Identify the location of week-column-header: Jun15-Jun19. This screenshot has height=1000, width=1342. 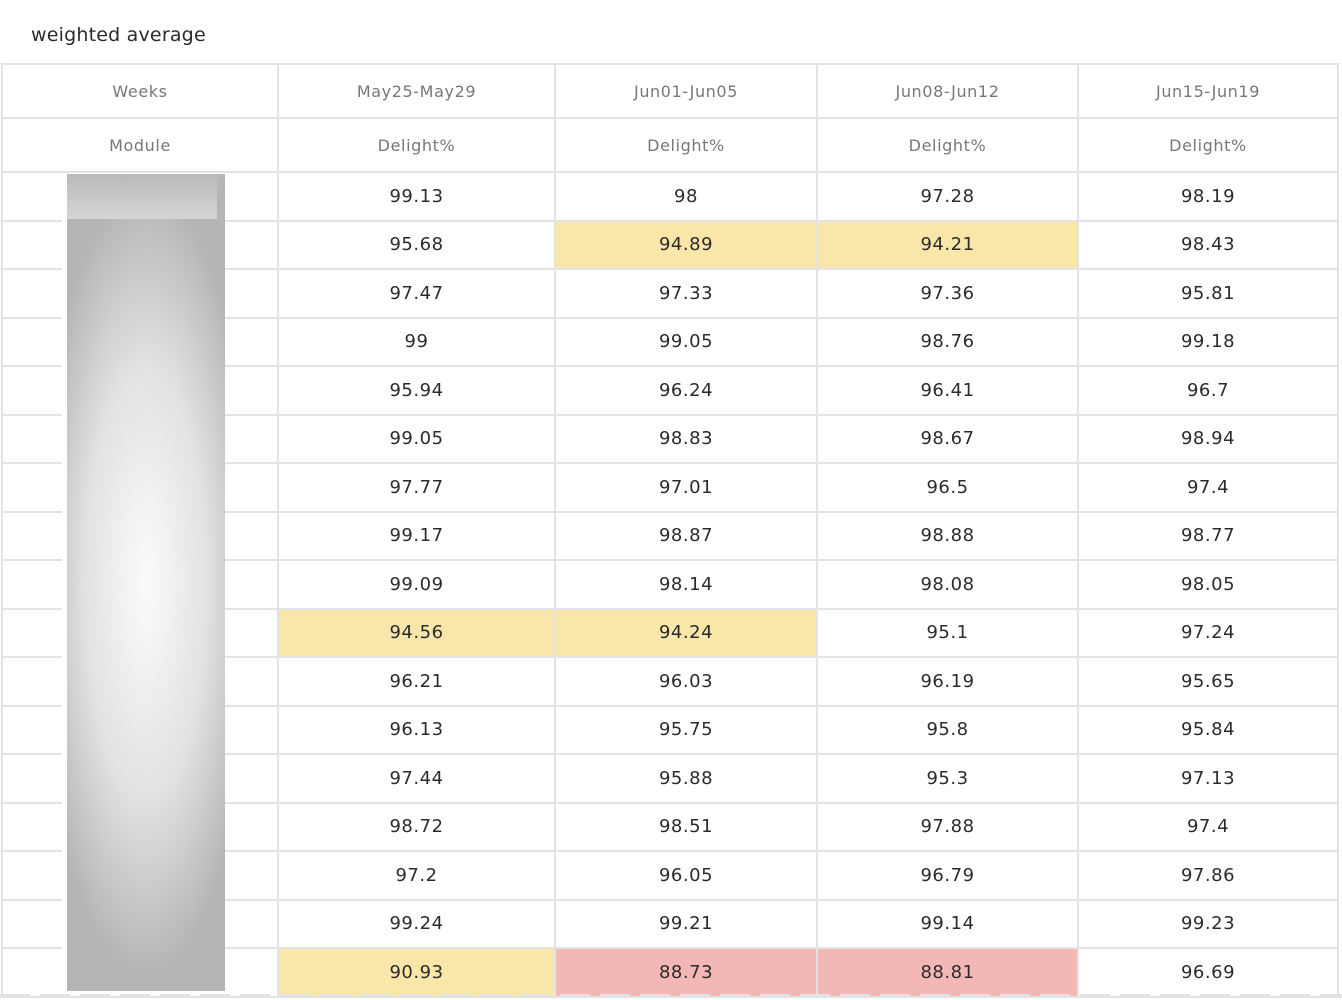
(1208, 91).